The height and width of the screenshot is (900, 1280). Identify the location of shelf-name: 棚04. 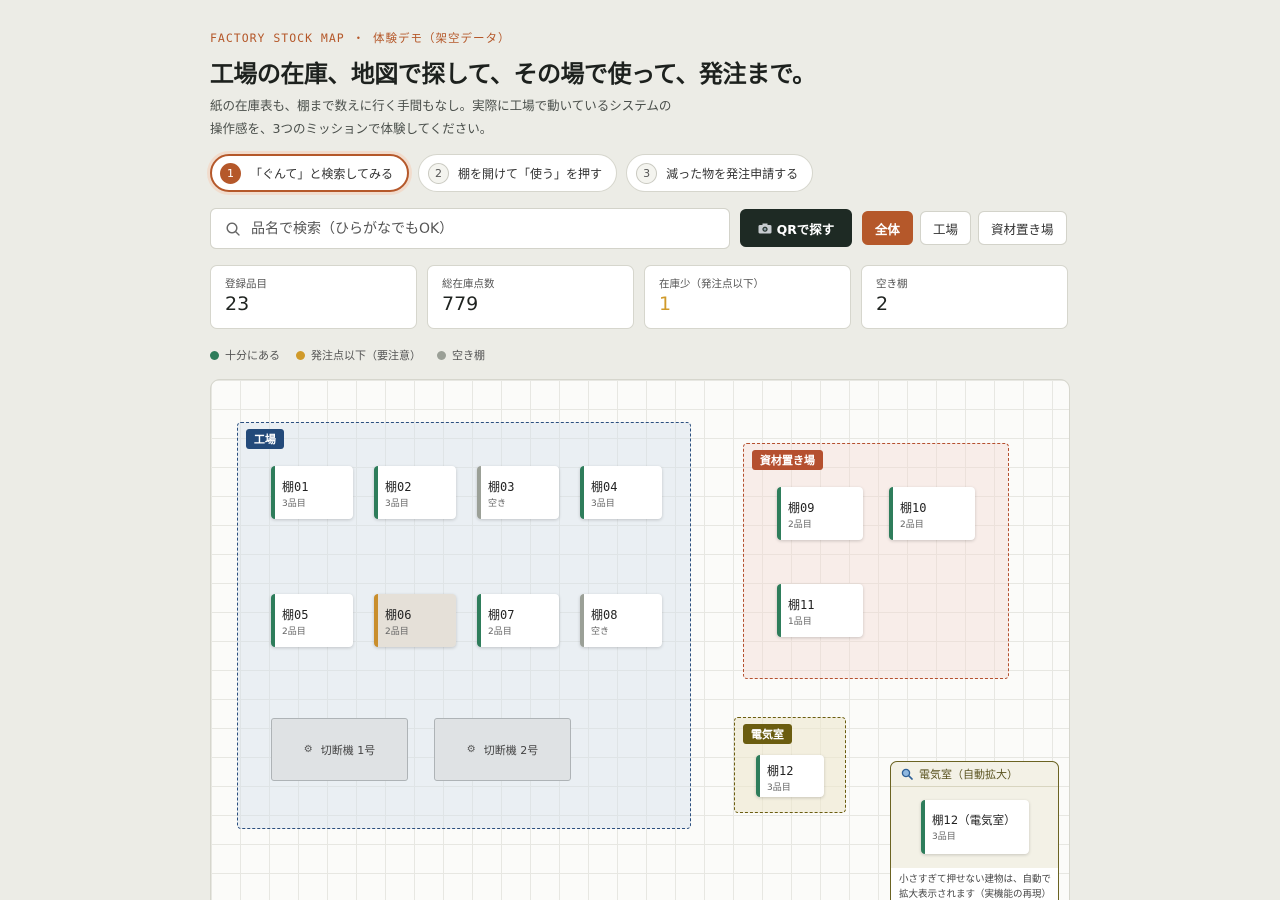
(604, 487).